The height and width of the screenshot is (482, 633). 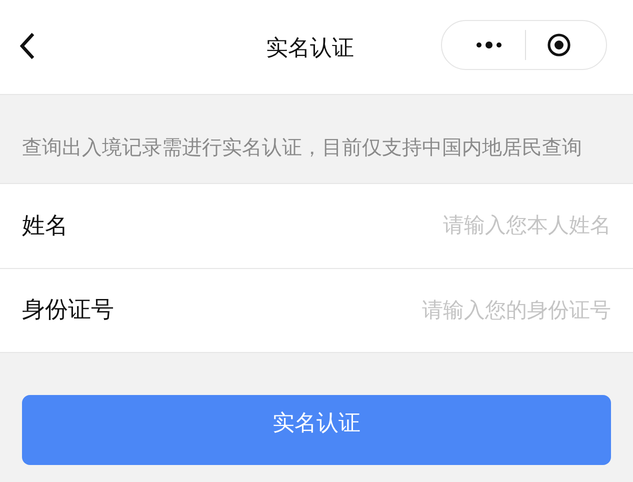 I want to click on close-target-icon, so click(x=559, y=45).